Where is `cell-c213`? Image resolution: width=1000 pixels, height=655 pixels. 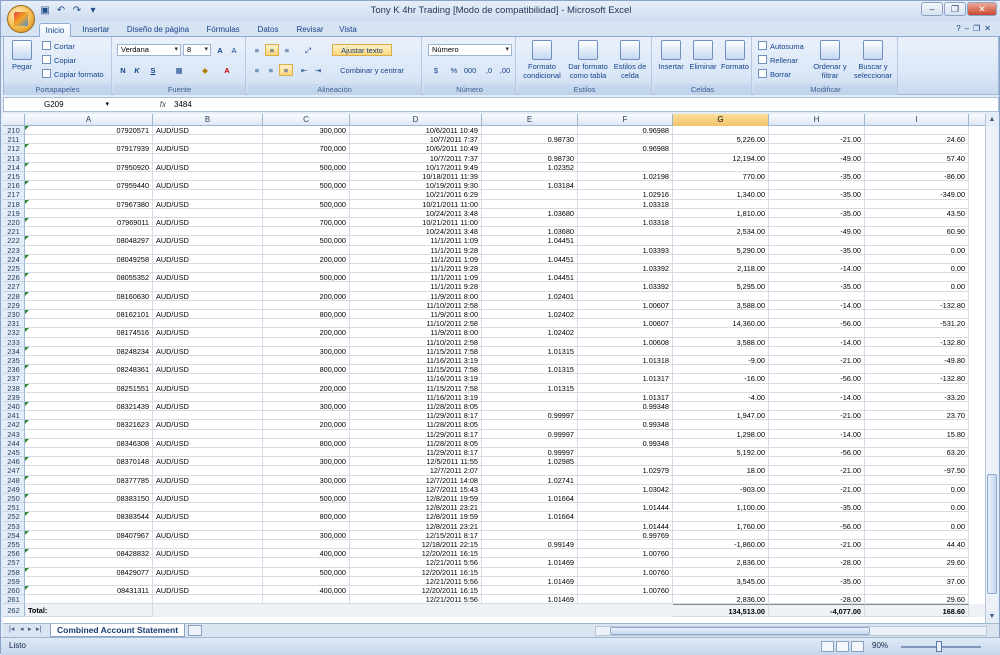 cell-c213 is located at coordinates (306, 158).